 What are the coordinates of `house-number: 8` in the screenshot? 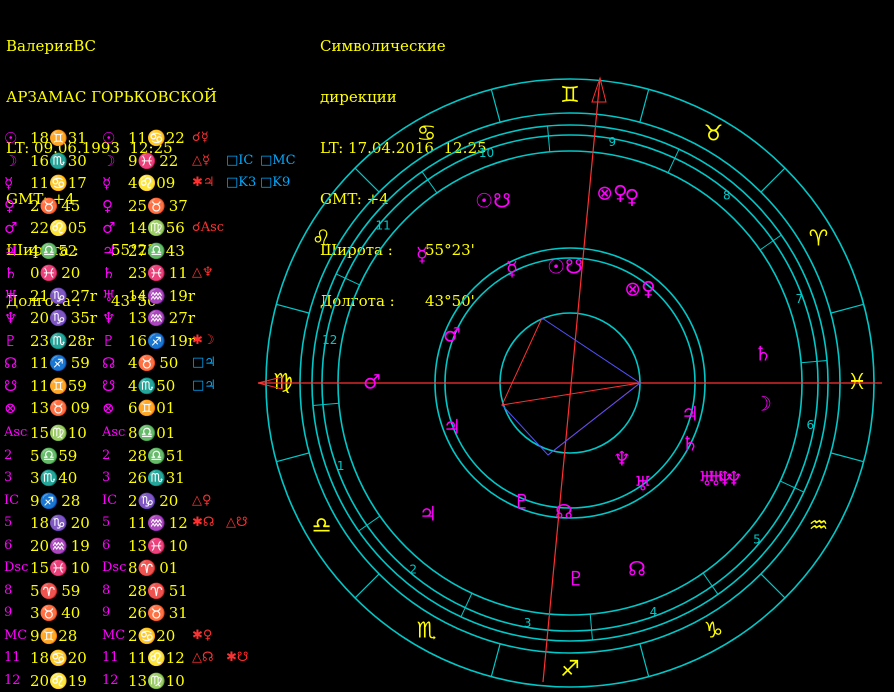 It's located at (727, 196).